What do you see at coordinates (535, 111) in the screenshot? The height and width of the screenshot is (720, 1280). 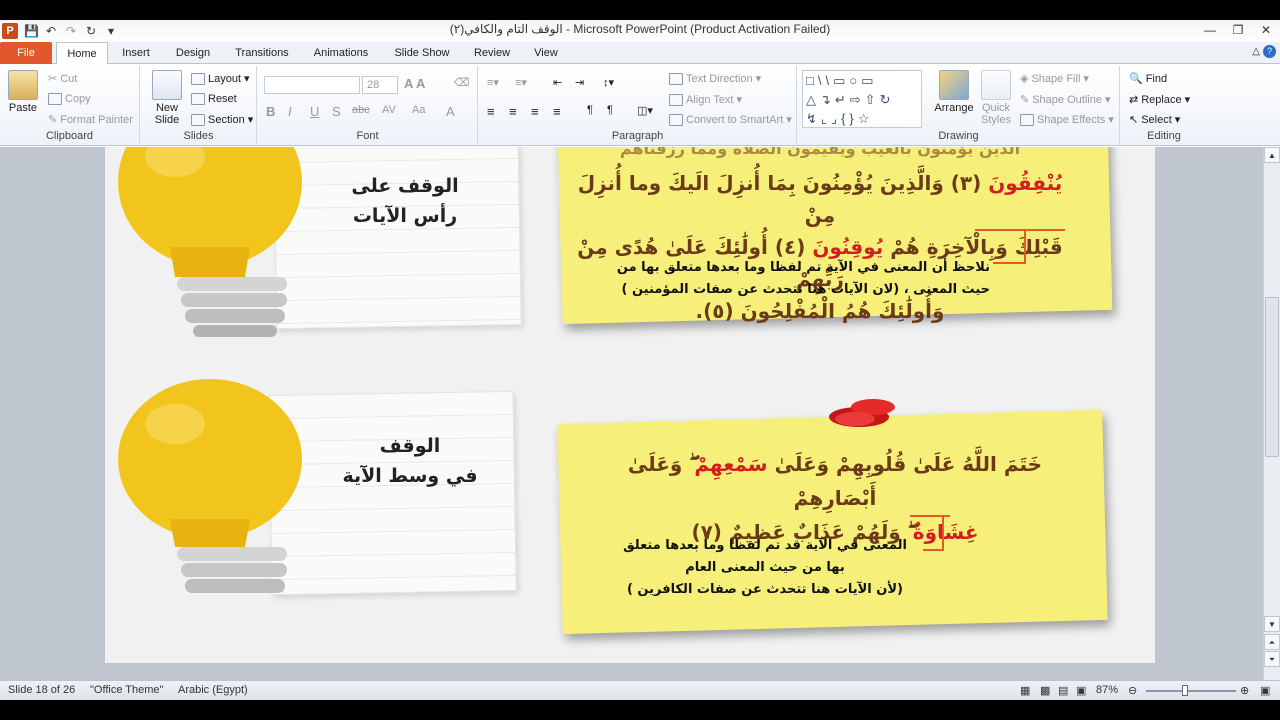 I see `align-right-icon: ≡` at bounding box center [535, 111].